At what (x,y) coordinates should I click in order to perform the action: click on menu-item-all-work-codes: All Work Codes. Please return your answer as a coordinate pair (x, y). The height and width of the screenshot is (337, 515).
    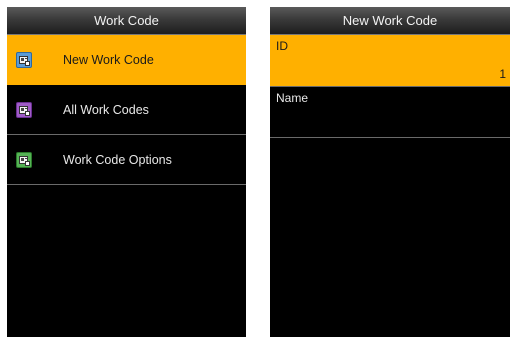
    Looking at the image, I should click on (126, 110).